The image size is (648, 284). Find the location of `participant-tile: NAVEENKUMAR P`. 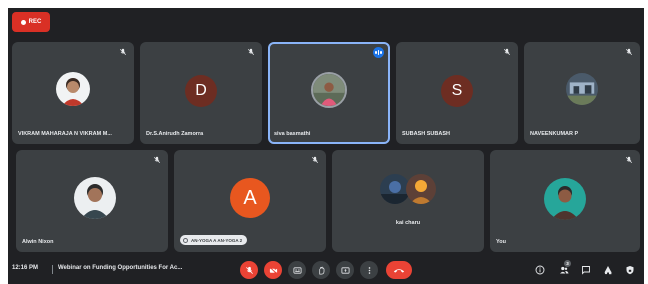

participant-tile: NAVEENKUMAR P is located at coordinates (582, 93).